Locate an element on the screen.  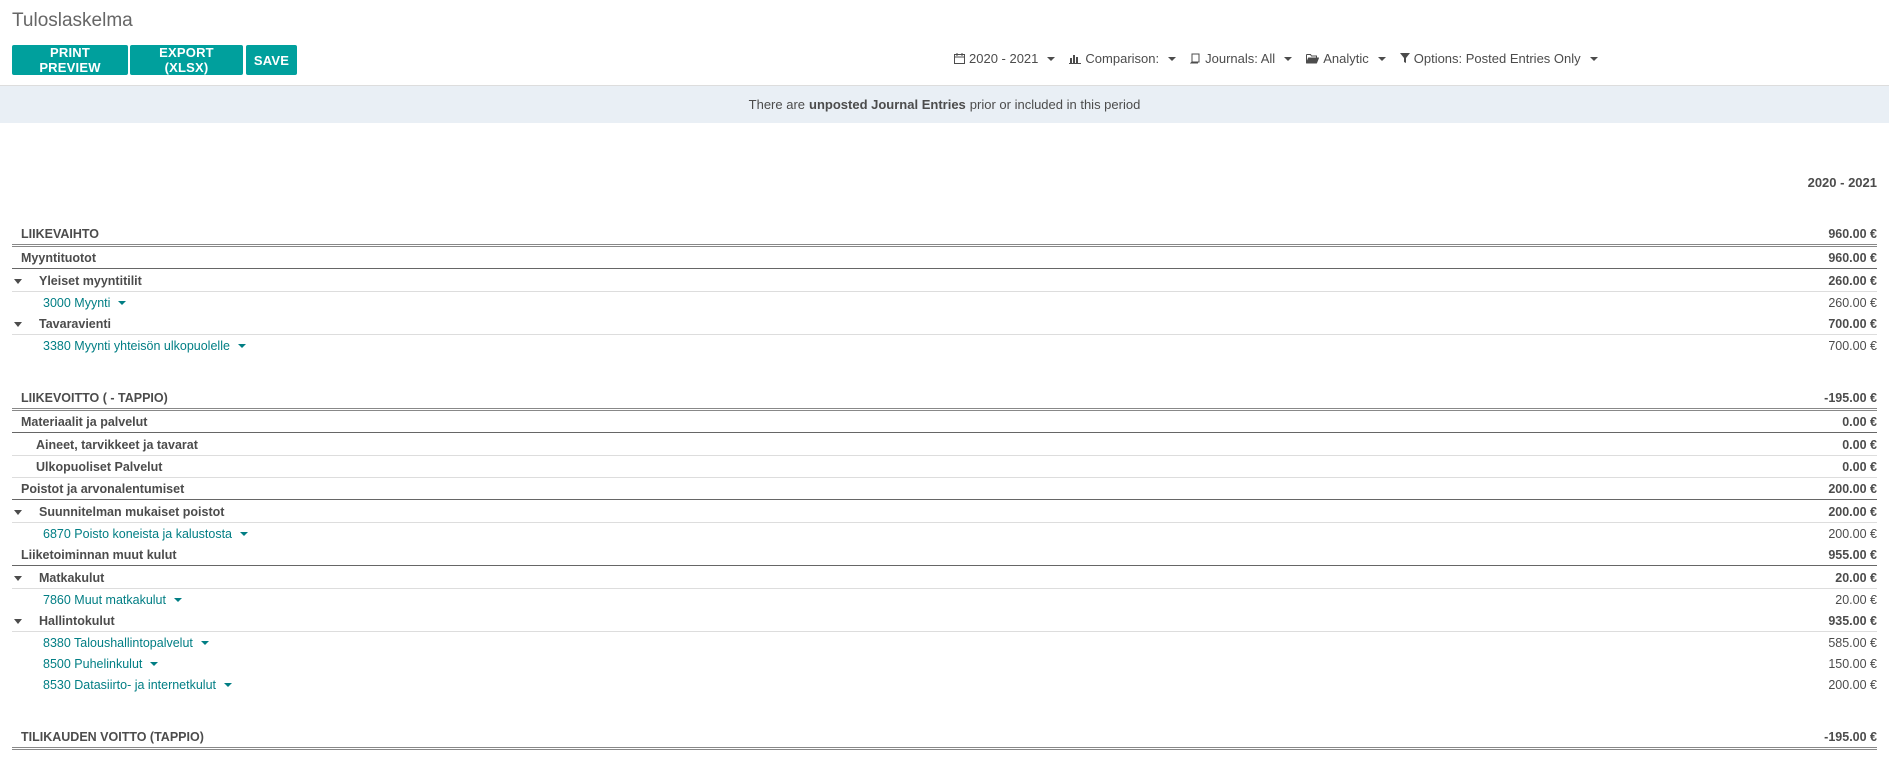
account-label: 8500 Puhelinkulut is located at coordinates (93, 664).